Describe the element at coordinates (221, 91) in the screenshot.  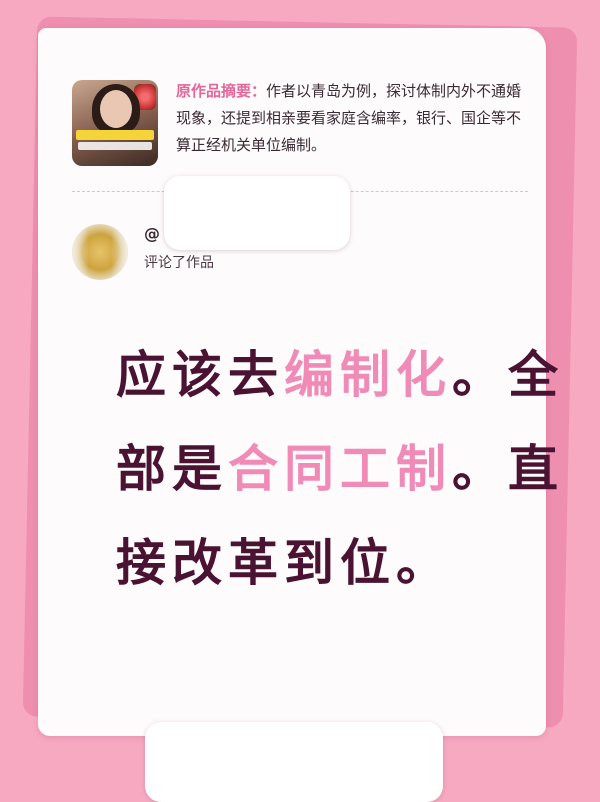
I see `summary-label: 原作品摘要：` at that location.